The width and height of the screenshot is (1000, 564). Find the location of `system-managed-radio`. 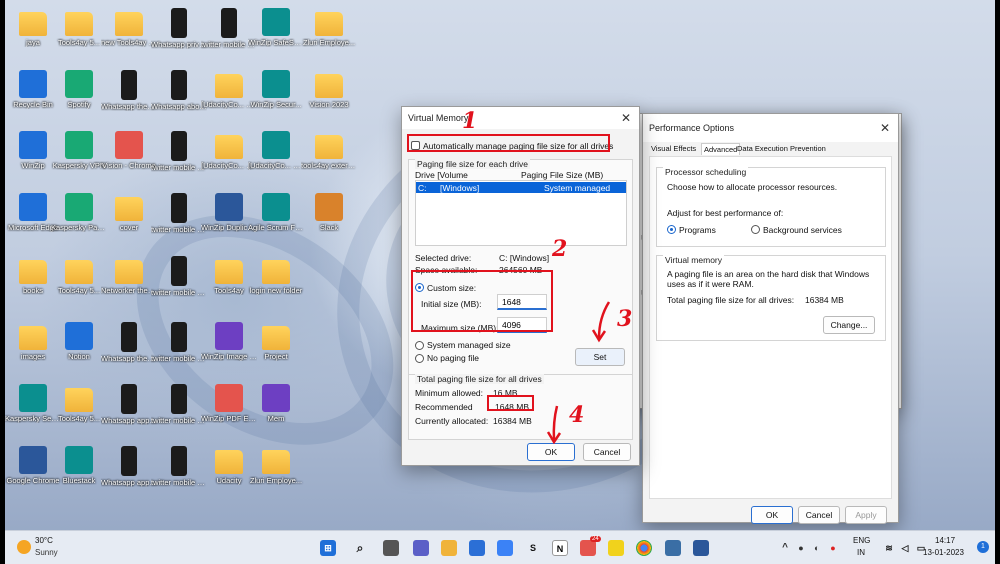

system-managed-radio is located at coordinates (419, 345).